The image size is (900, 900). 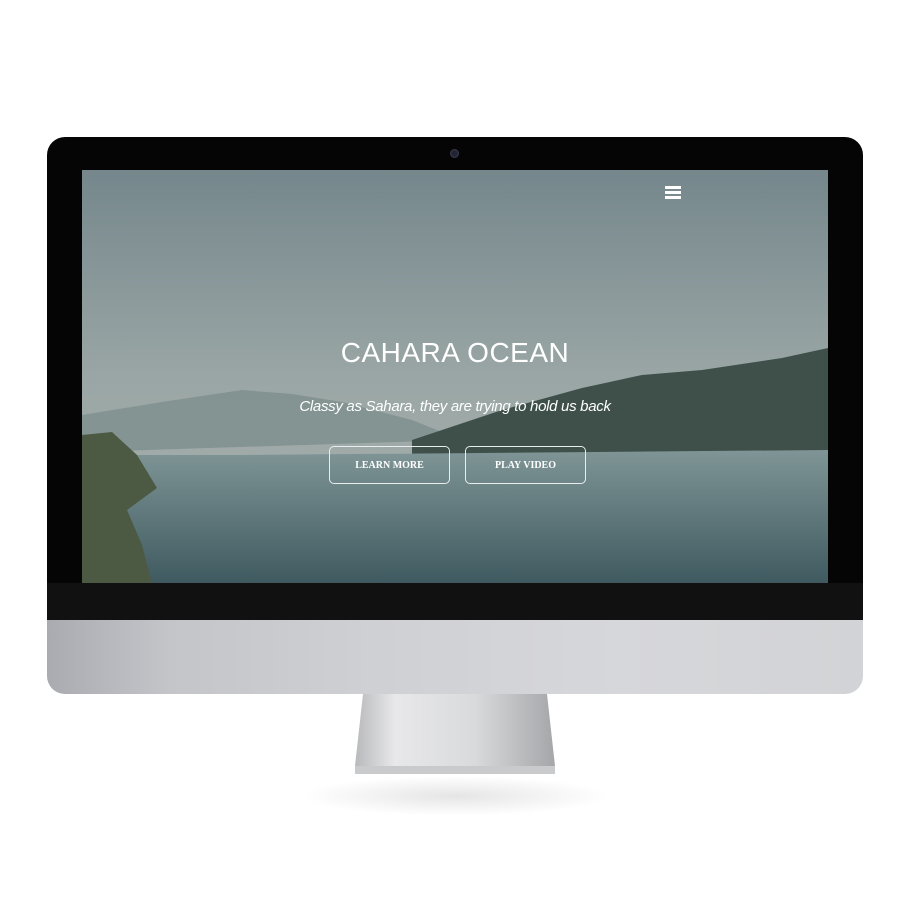 I want to click on monitor-chin, so click(x=455, y=657).